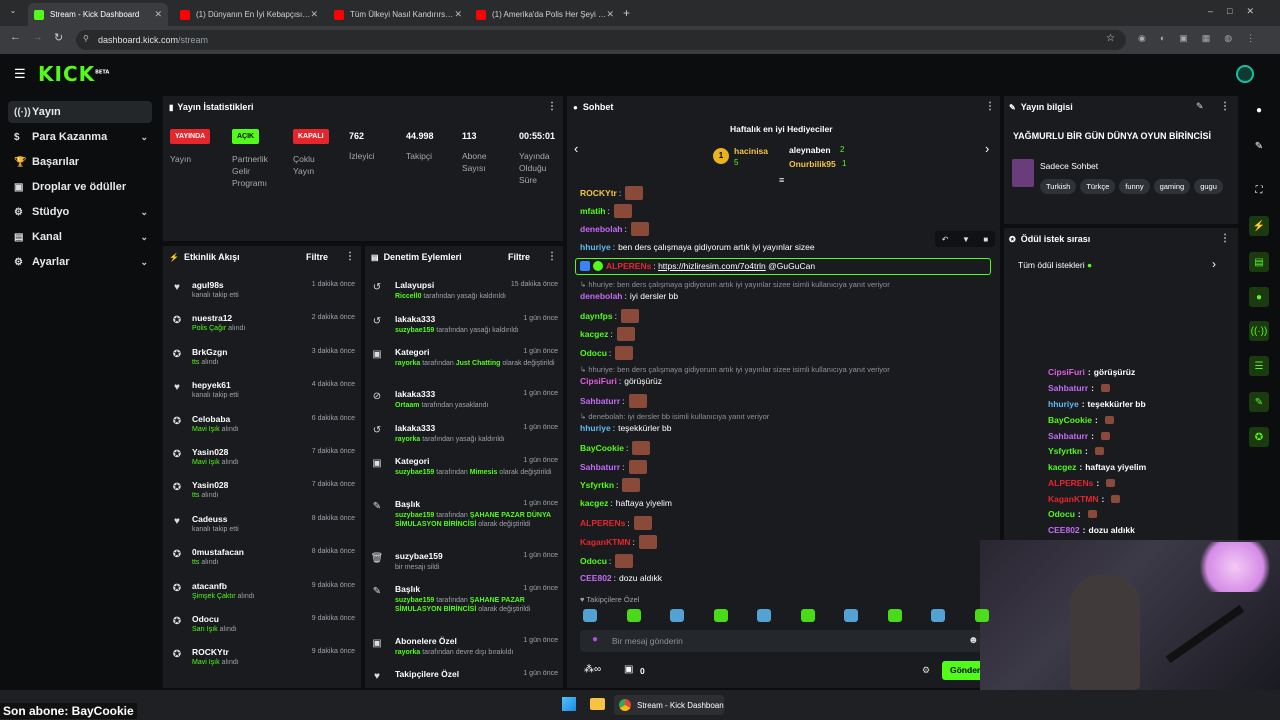 The width and height of the screenshot is (1280, 720). What do you see at coordinates (628, 266) in the screenshot?
I see `highlighted-user: ALPERENs` at bounding box center [628, 266].